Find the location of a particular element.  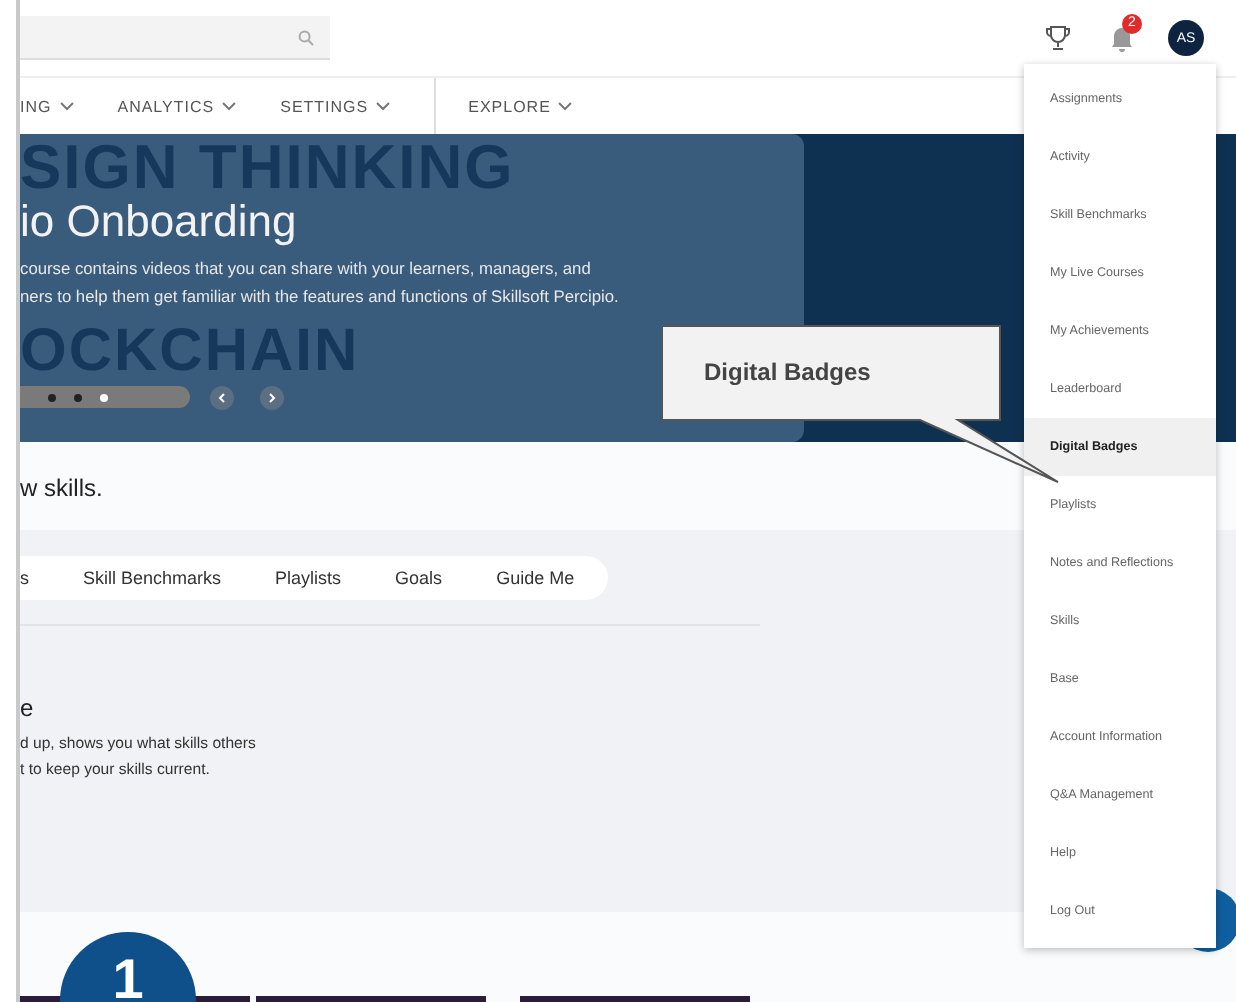

step-number: 1 is located at coordinates (128, 967).